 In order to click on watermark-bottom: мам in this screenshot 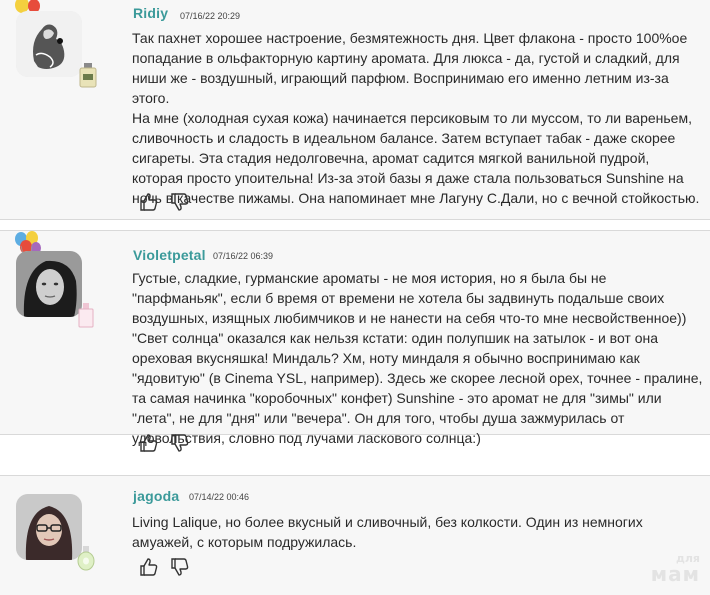, I will do `click(675, 574)`.